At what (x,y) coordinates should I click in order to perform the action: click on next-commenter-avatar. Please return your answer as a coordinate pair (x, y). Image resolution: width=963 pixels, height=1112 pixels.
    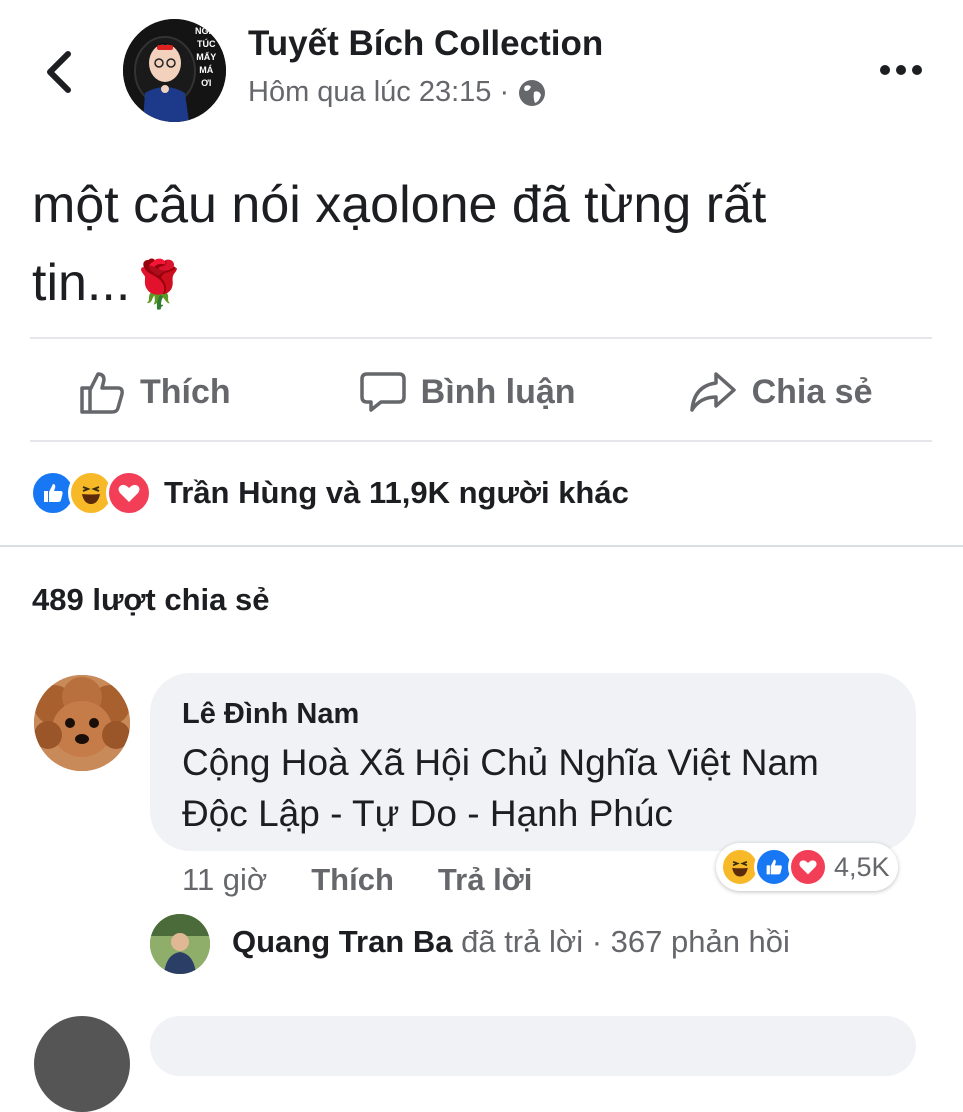
    Looking at the image, I should click on (82, 1064).